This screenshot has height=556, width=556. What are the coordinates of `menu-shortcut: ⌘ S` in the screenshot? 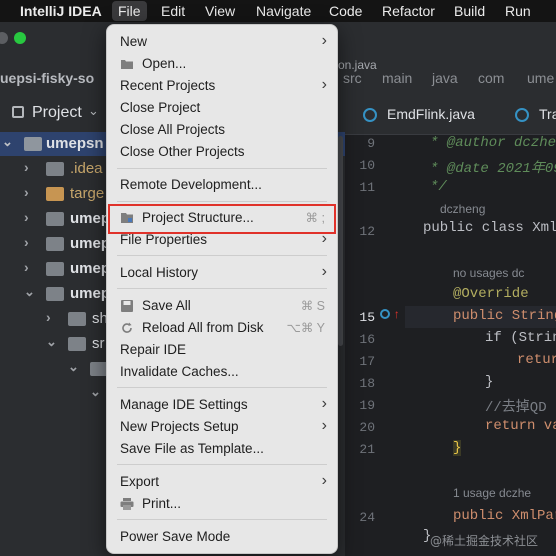 It's located at (312, 306).